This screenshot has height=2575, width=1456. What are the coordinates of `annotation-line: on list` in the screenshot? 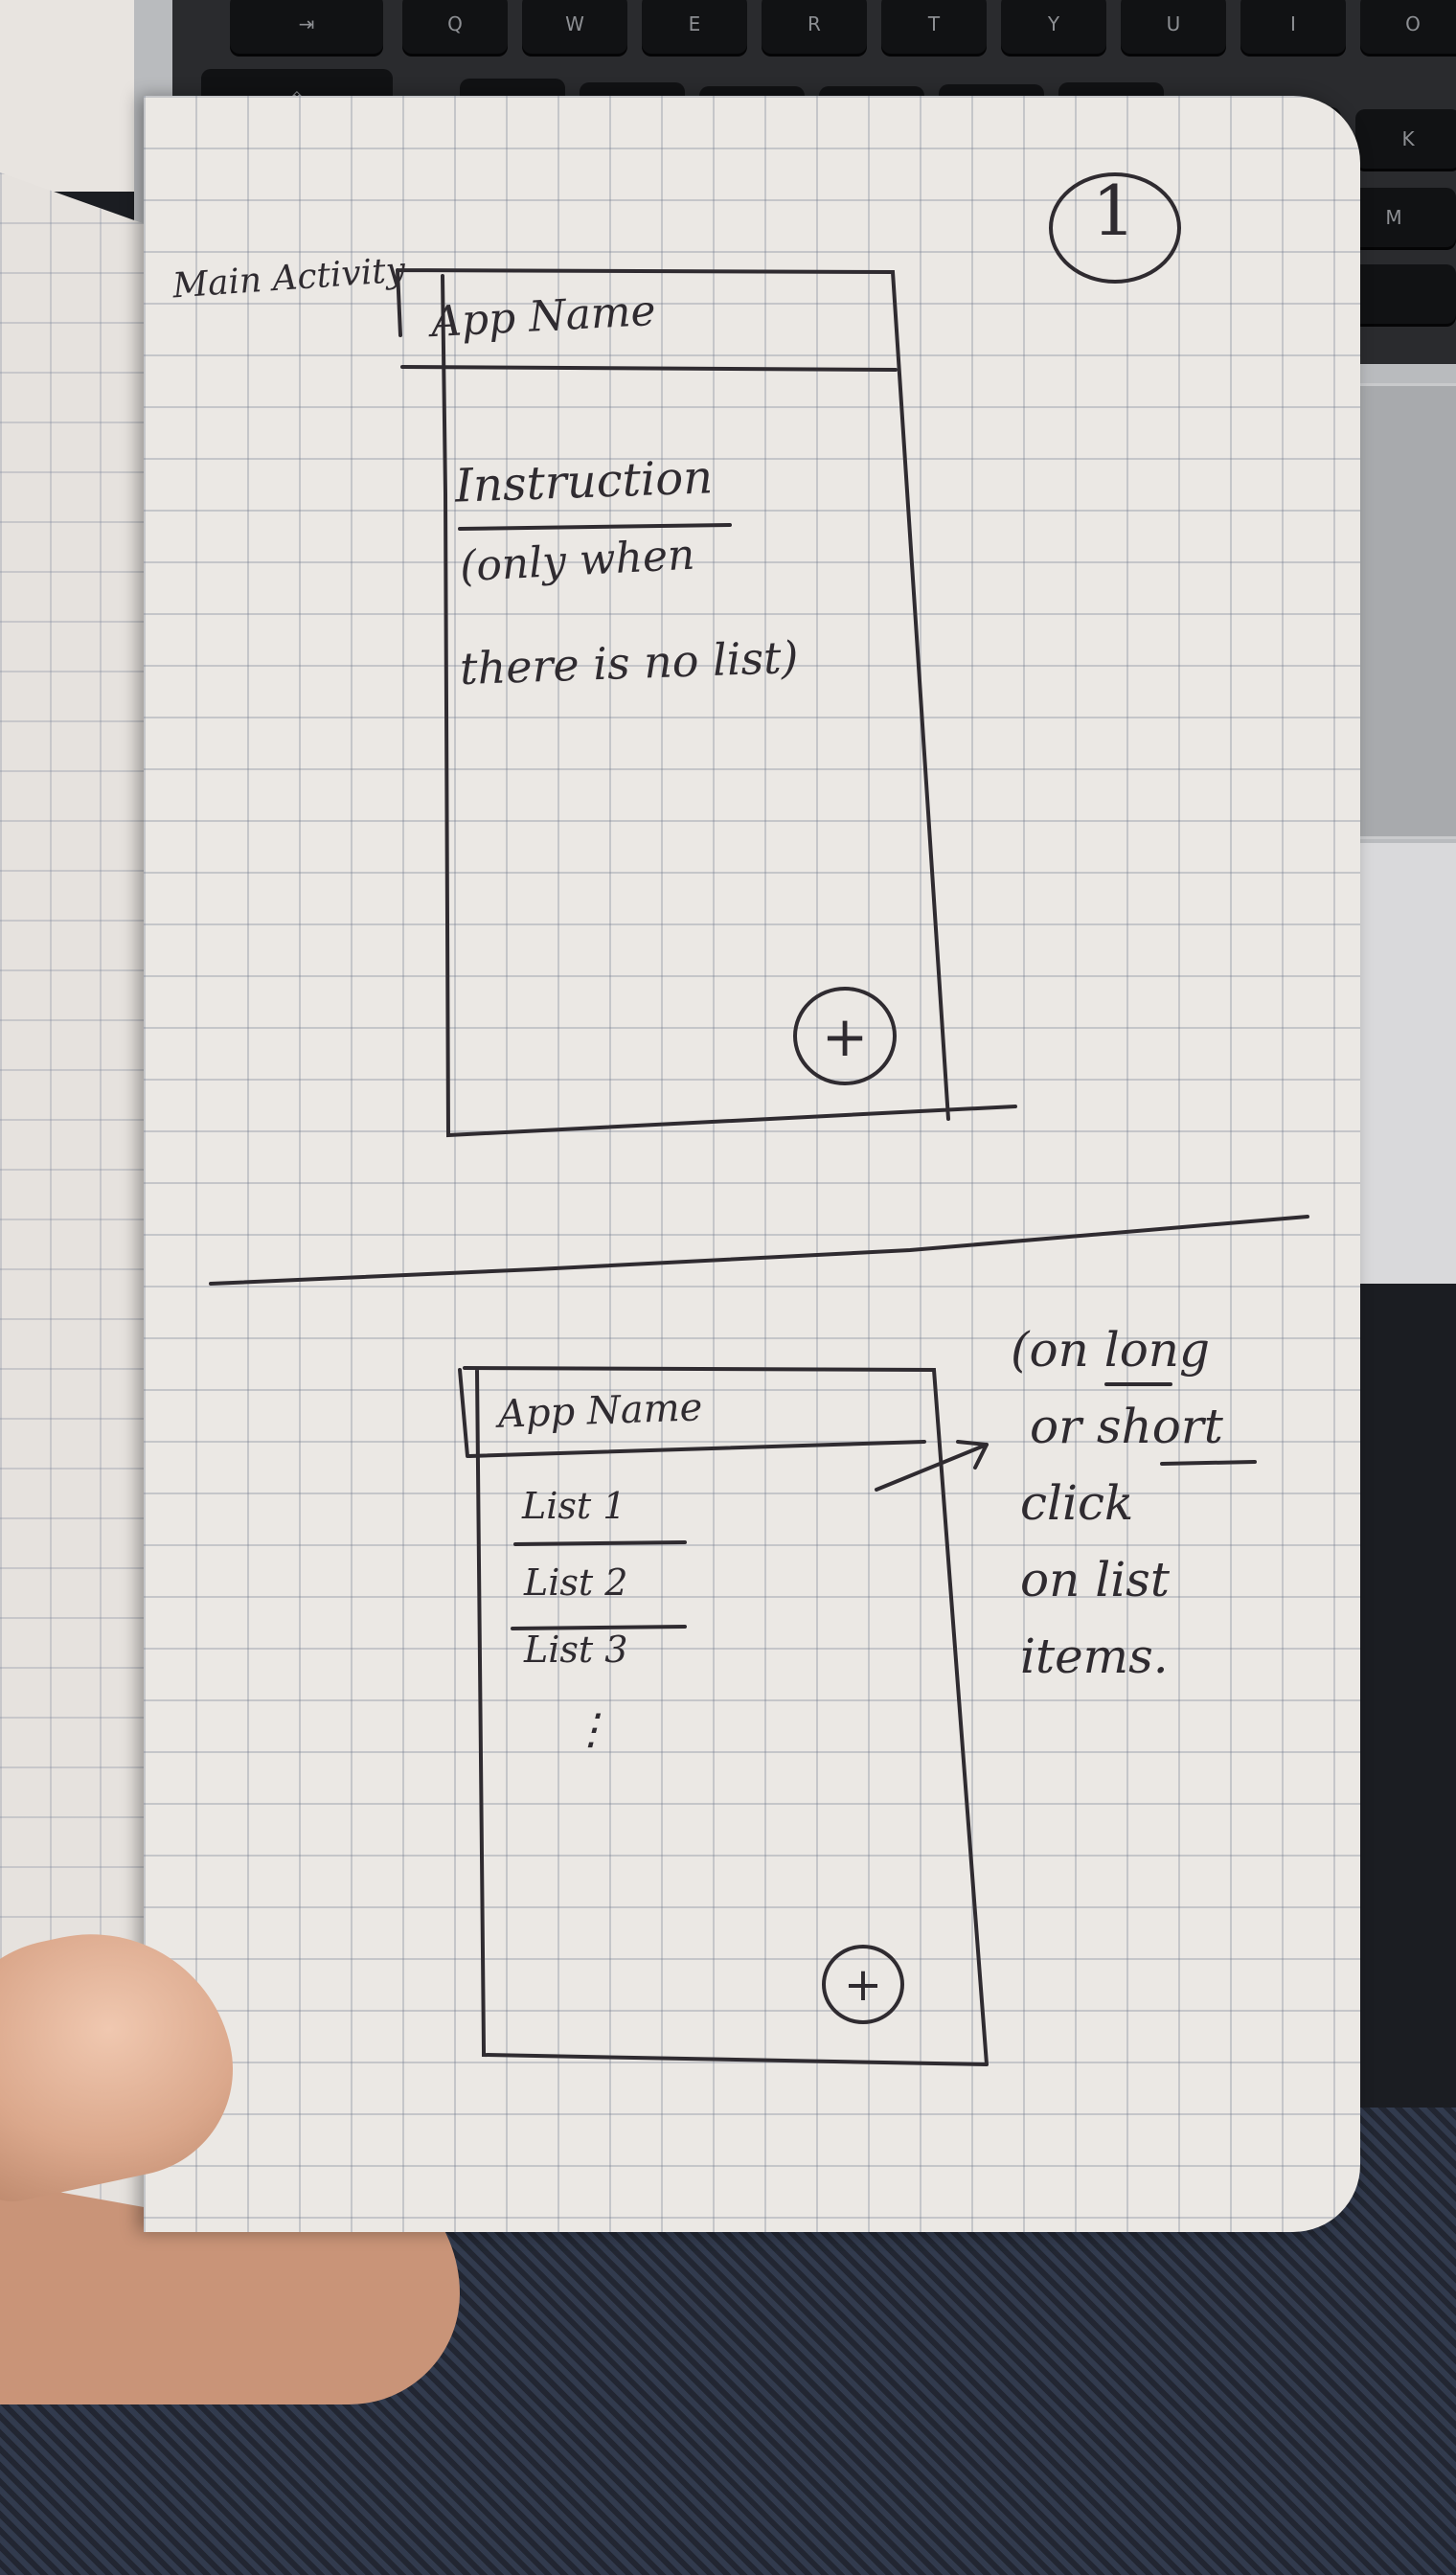 It's located at (1095, 1579).